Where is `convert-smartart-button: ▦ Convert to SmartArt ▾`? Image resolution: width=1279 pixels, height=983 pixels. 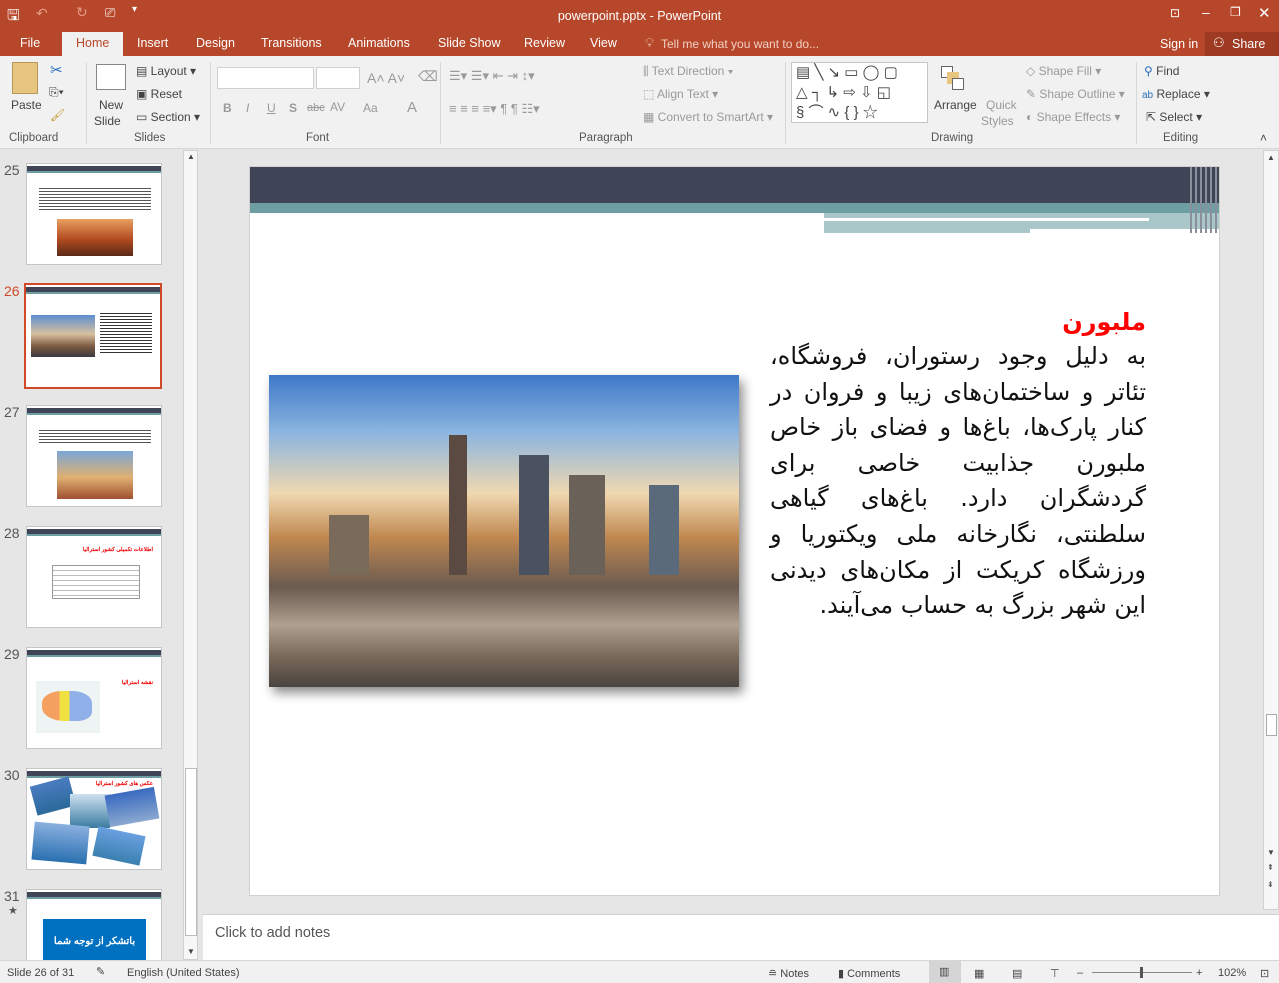
convert-smartart-button: ▦ Convert to SmartArt ▾ is located at coordinates (708, 117).